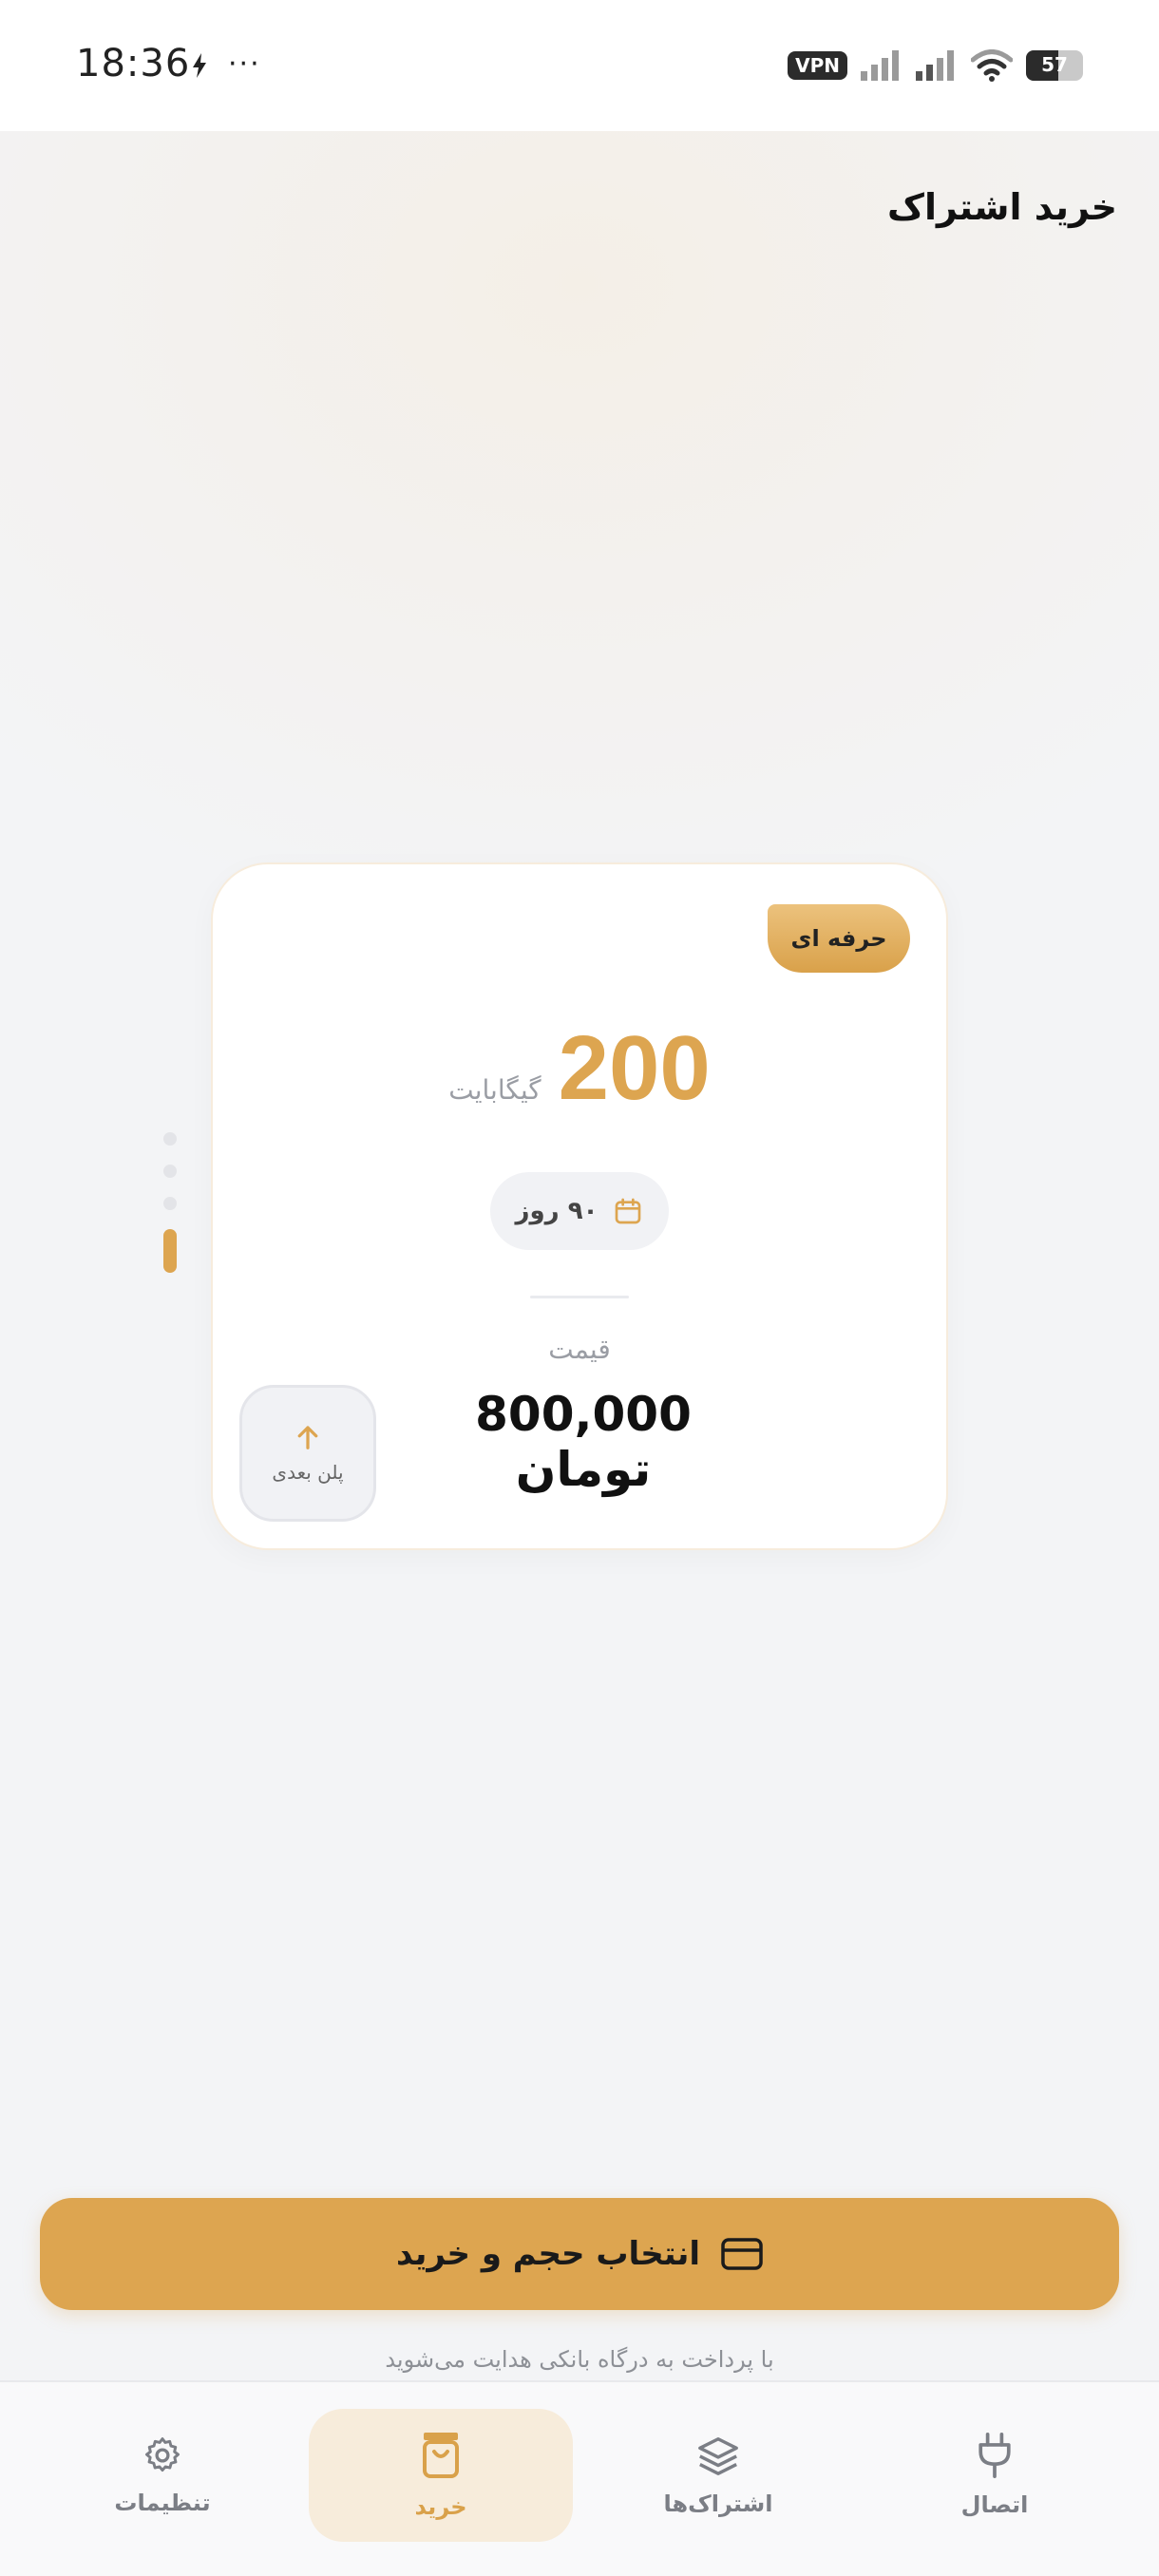 Image resolution: width=1159 pixels, height=2576 pixels. I want to click on card-divider, so click(579, 1297).